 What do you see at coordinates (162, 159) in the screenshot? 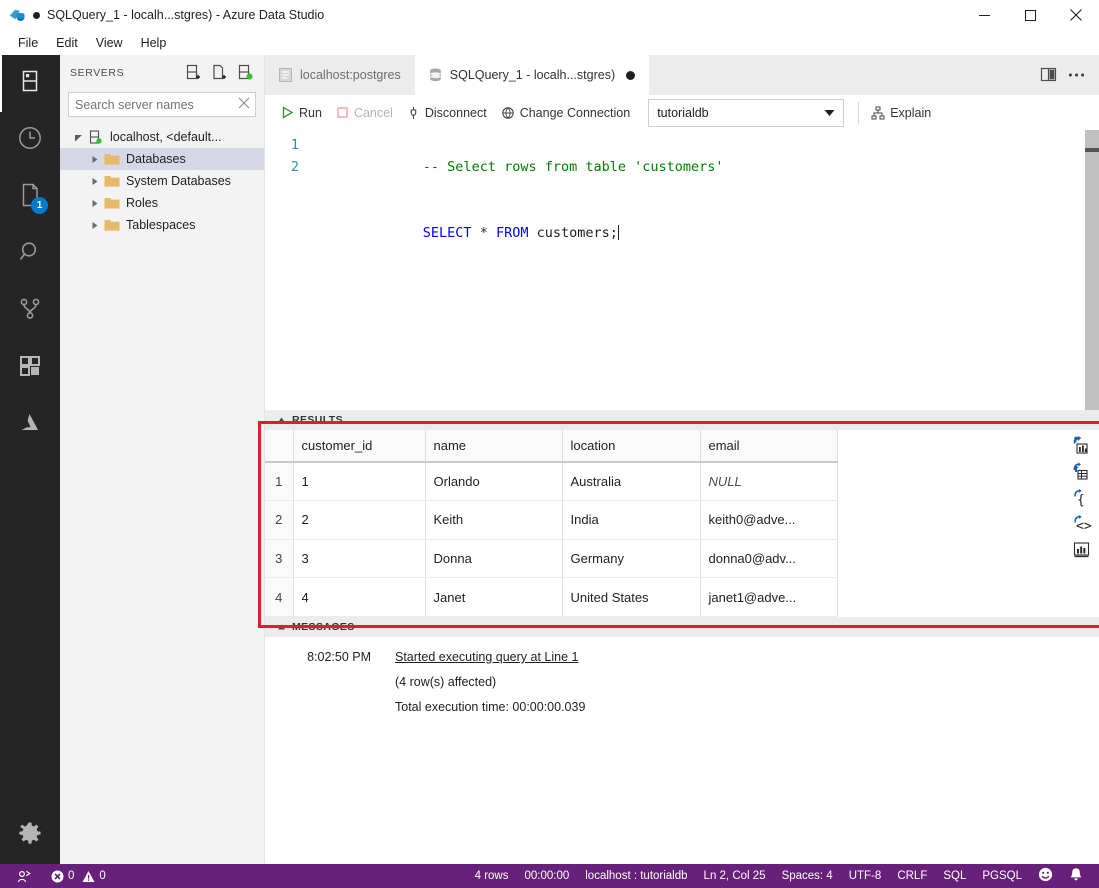
I see `tree-item-databases: Databases` at bounding box center [162, 159].